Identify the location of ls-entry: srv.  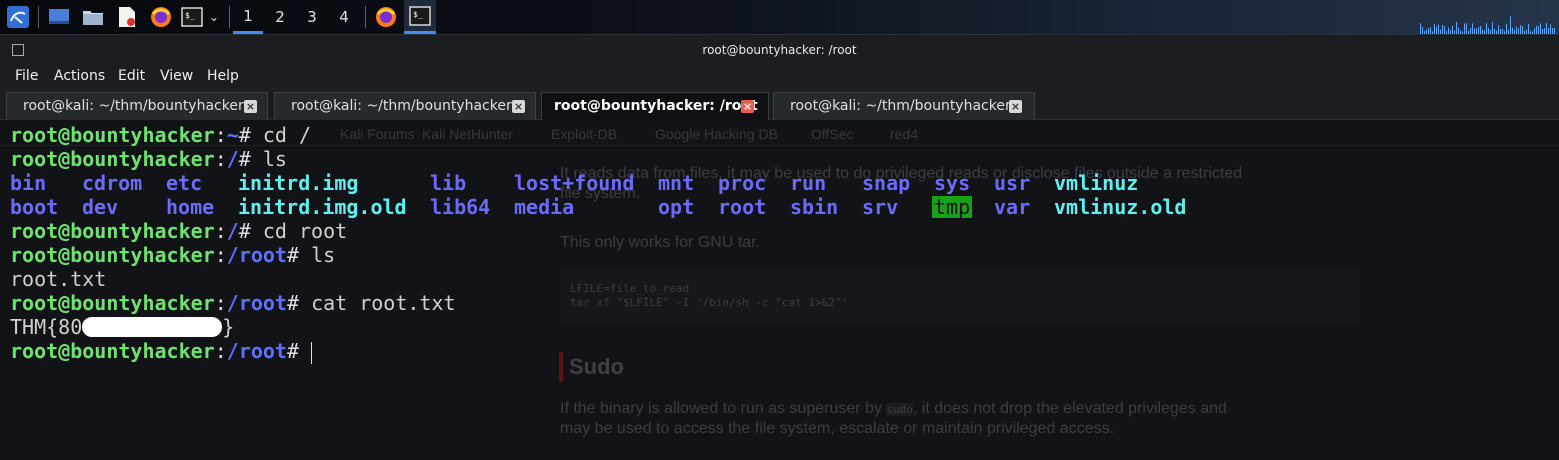
(880, 207).